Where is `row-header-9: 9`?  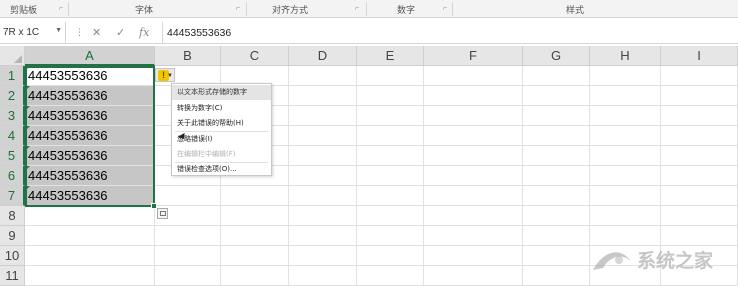
row-header-9: 9 is located at coordinates (12, 236).